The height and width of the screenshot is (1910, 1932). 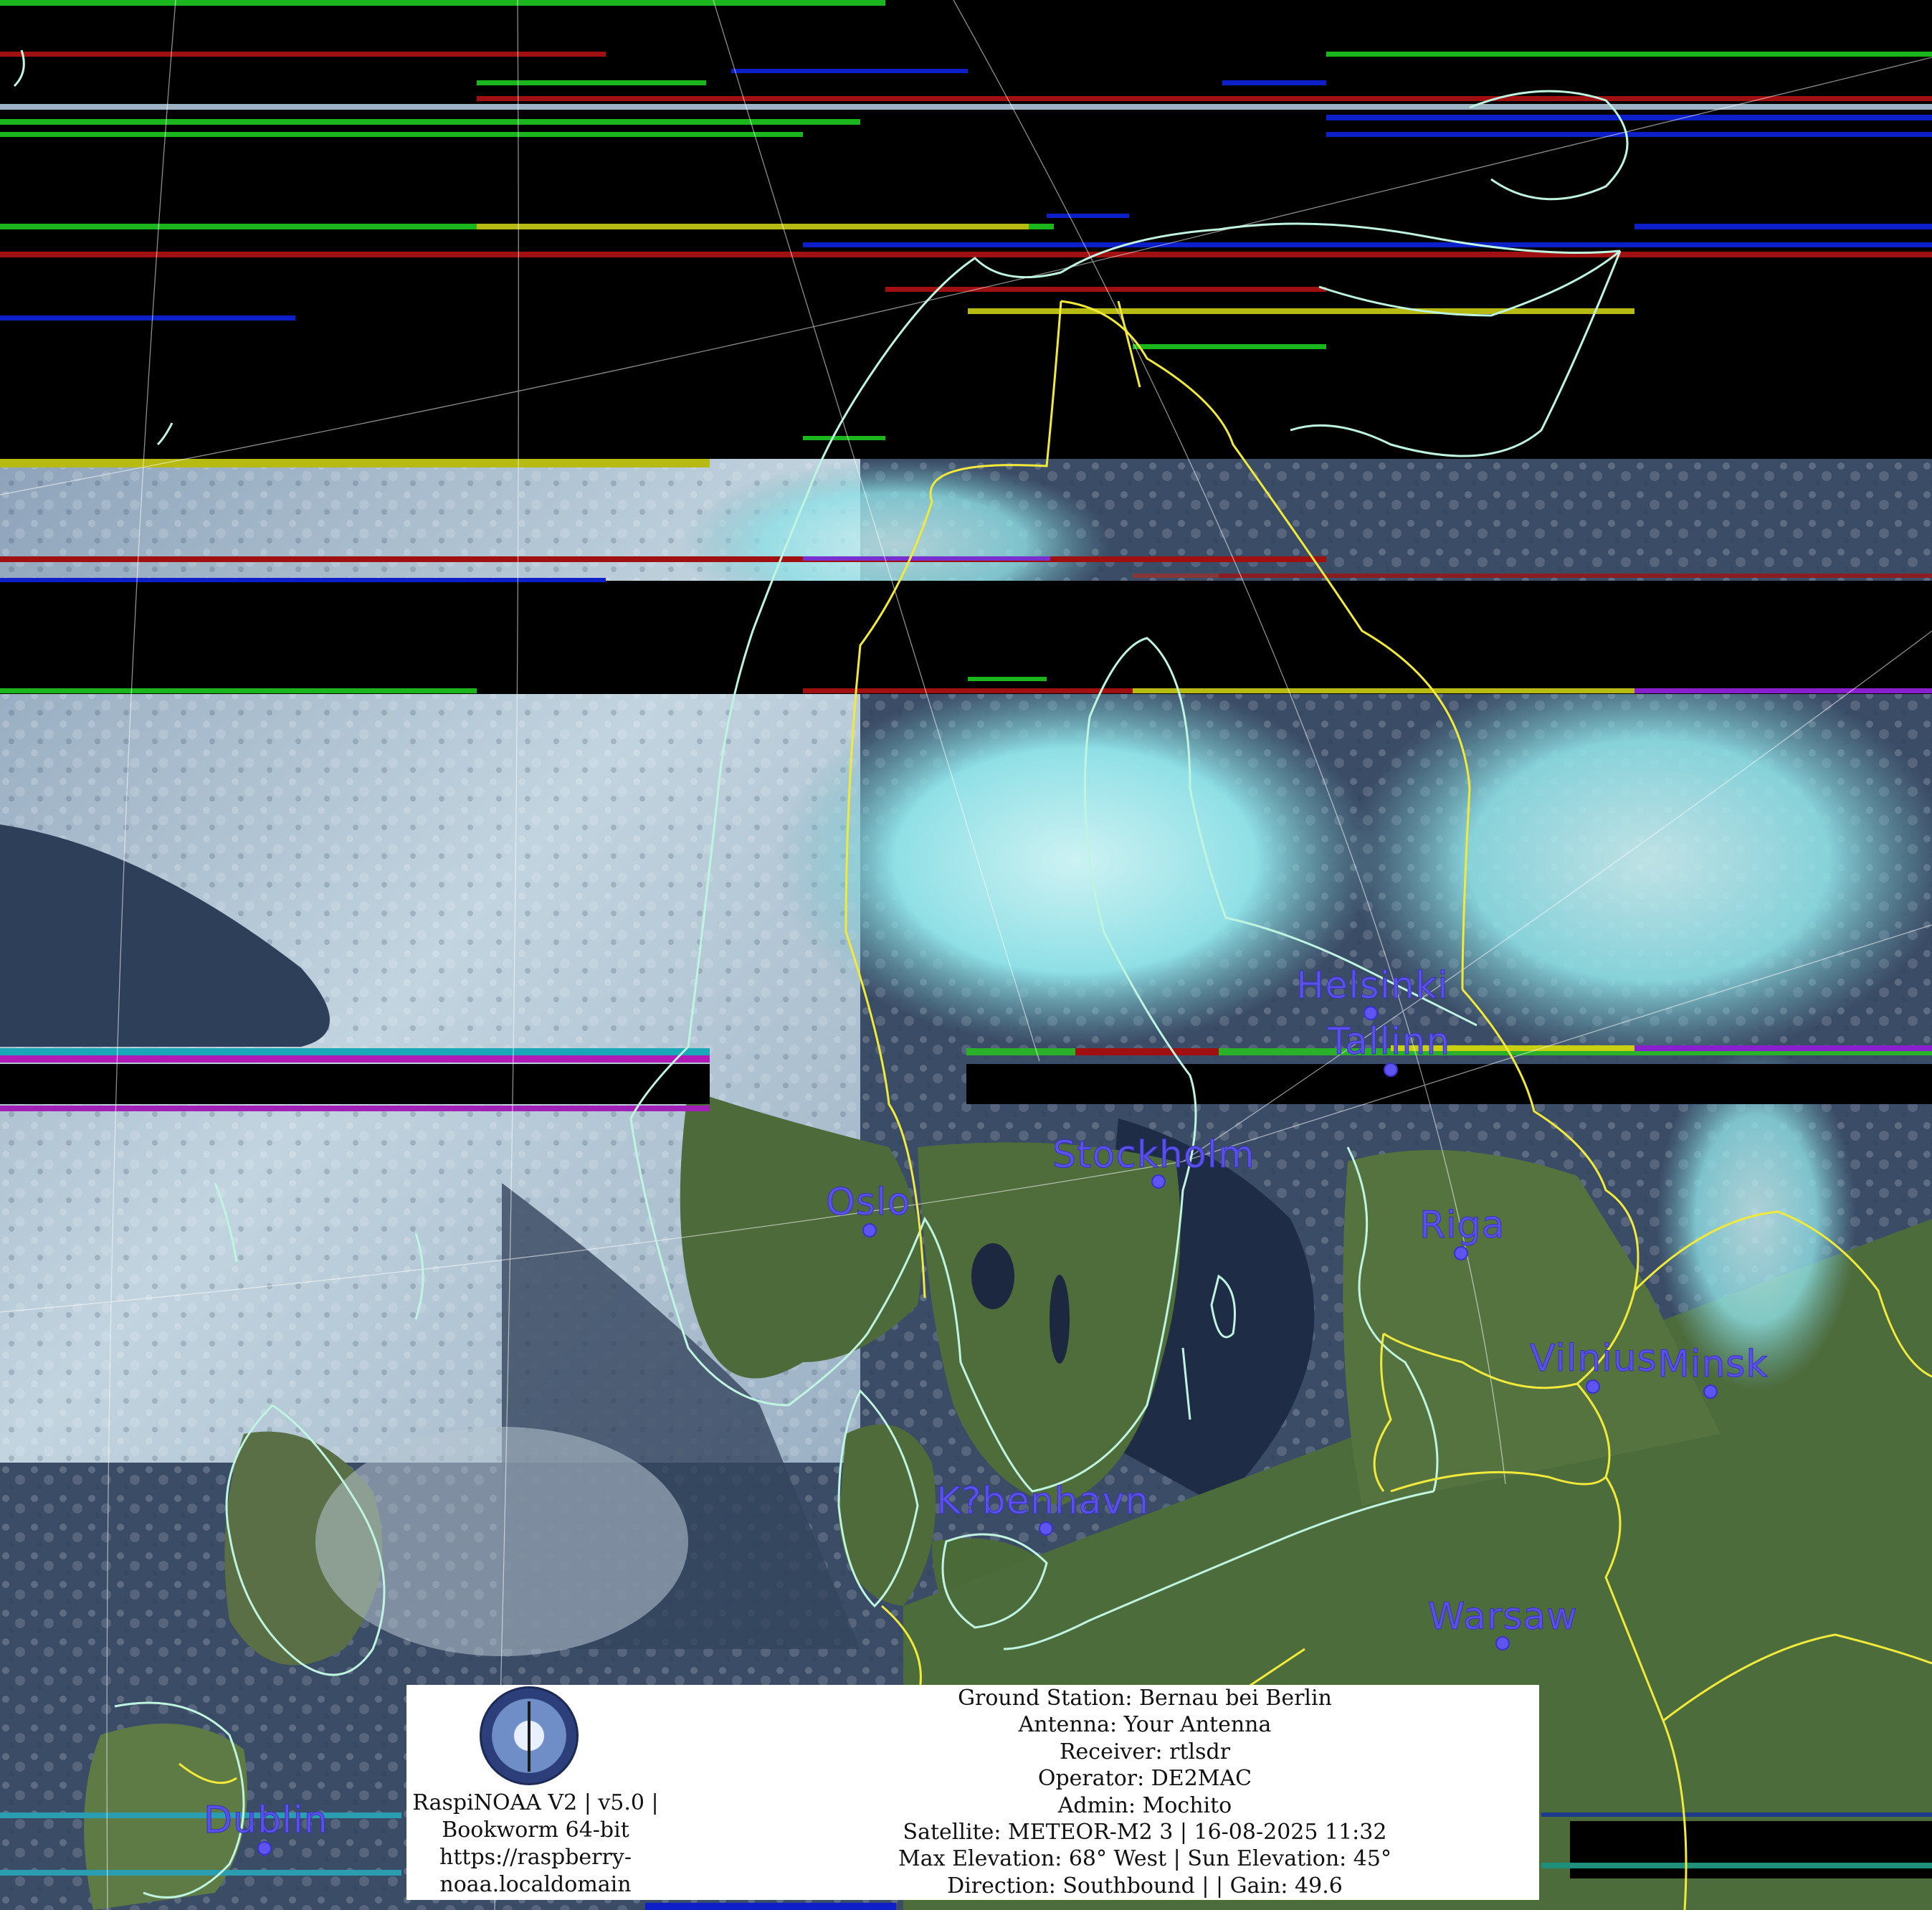 What do you see at coordinates (870, 1230) in the screenshot?
I see `city-dot-oslo` at bounding box center [870, 1230].